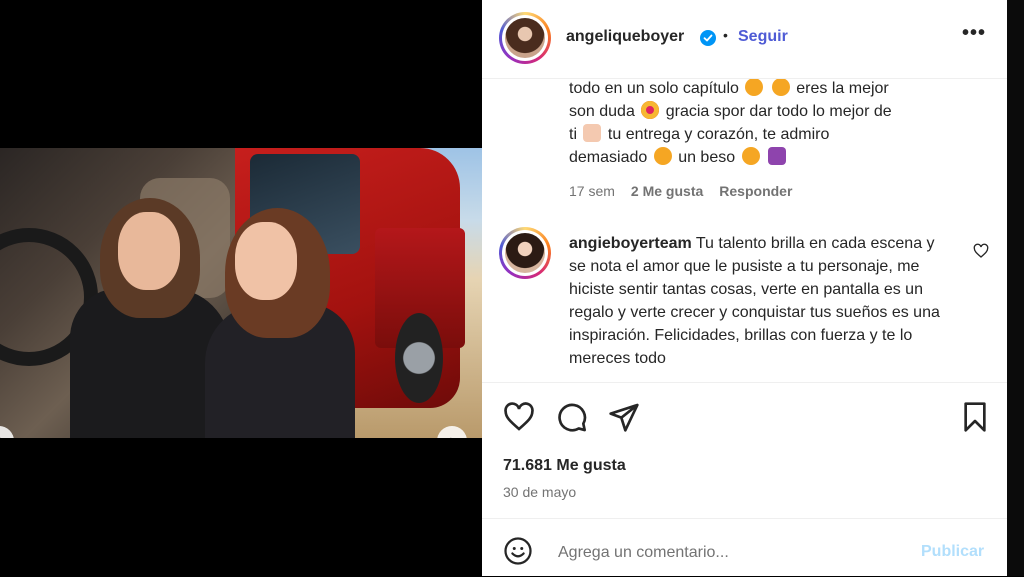 This screenshot has height=577, width=1024. I want to click on comment-line: ti tu entrega y corazón, te admiro, so click(699, 133).